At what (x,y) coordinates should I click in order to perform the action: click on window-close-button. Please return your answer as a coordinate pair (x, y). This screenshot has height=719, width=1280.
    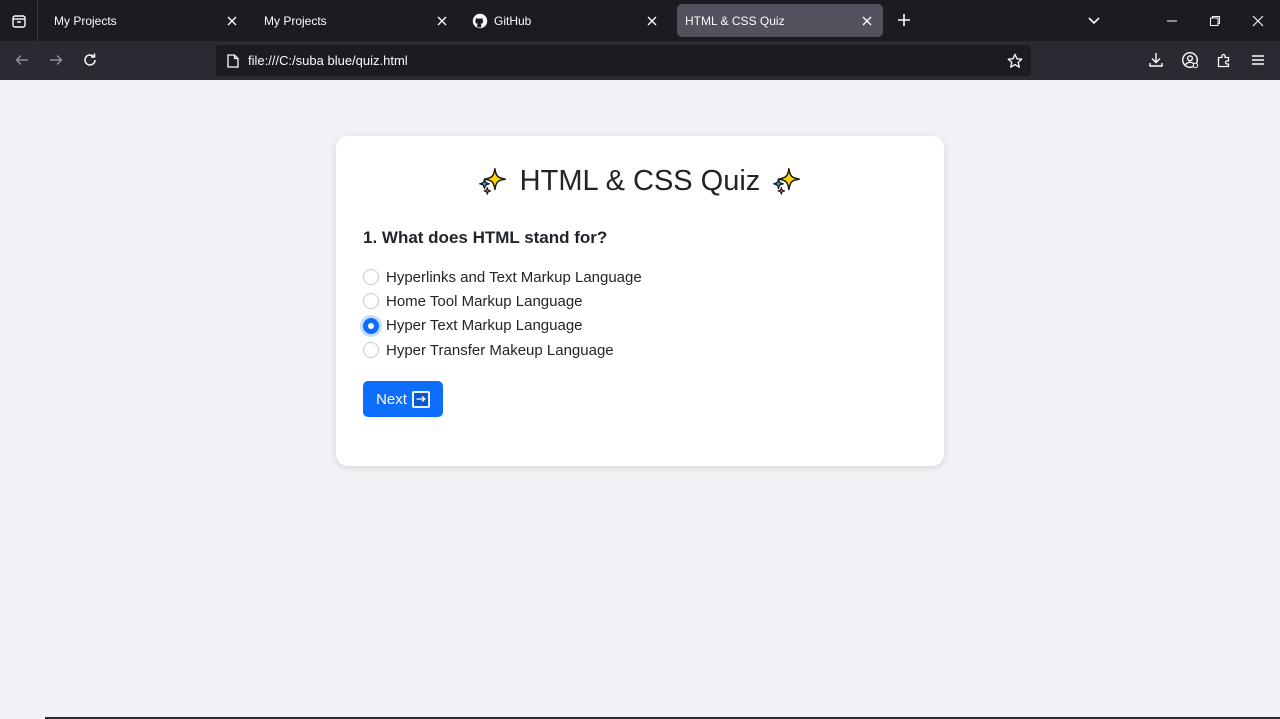
    Looking at the image, I should click on (1258, 20).